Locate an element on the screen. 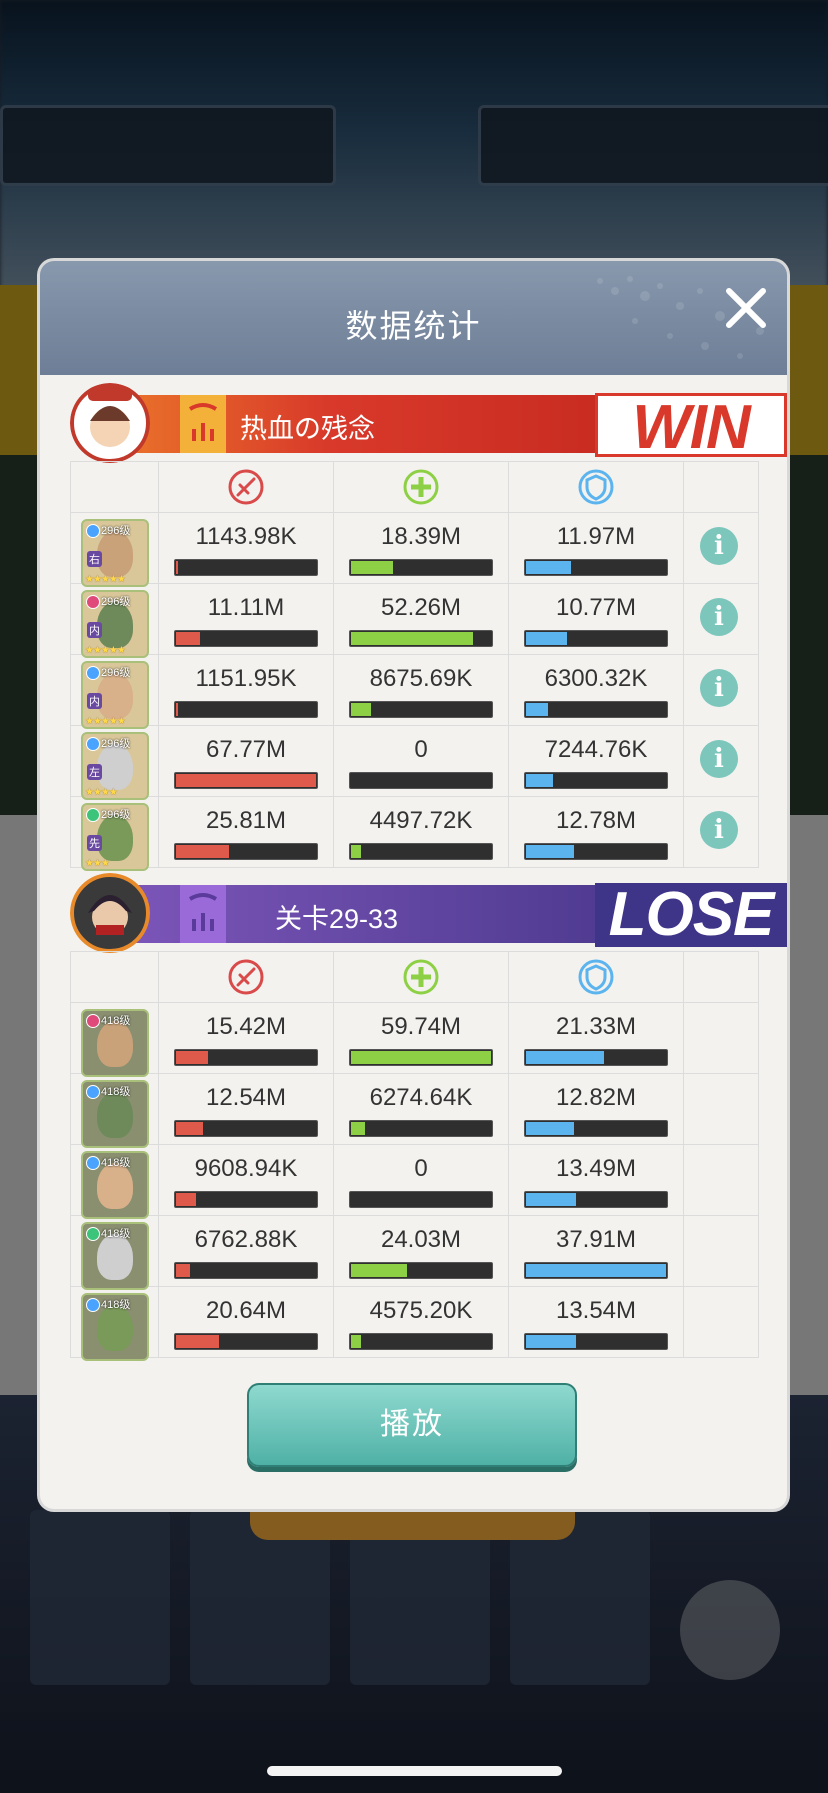 This screenshot has height=1793, width=828. heal-value: 18.39M is located at coordinates (421, 536).